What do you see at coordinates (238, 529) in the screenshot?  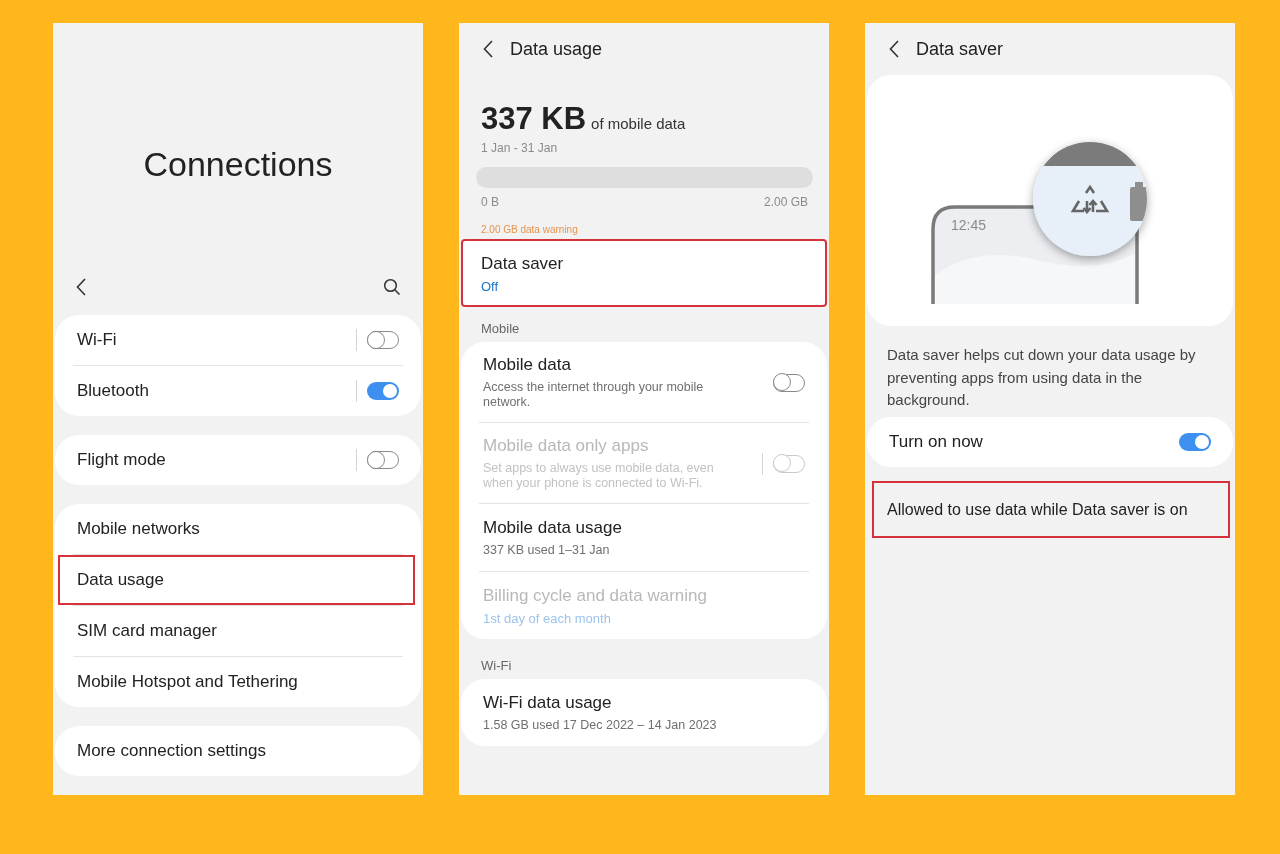 I see `settings-item: Mobile networks` at bounding box center [238, 529].